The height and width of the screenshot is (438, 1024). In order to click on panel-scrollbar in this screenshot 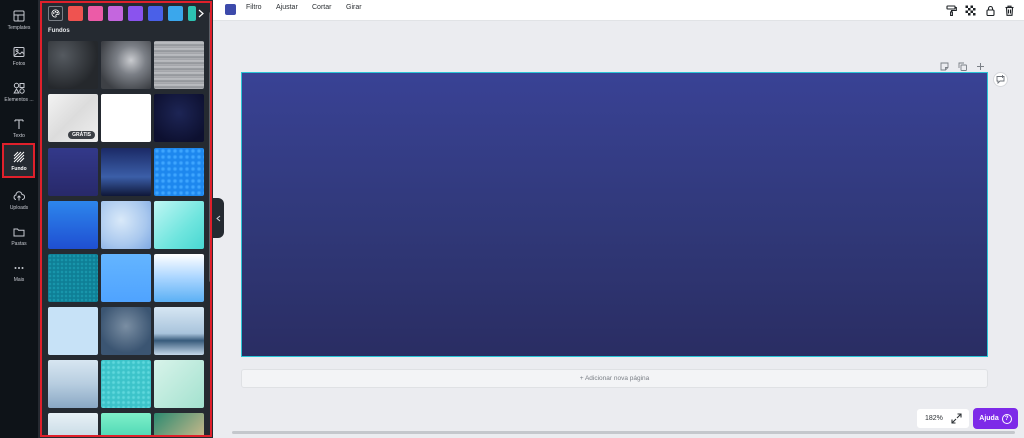, I will do `click(210, 147)`.